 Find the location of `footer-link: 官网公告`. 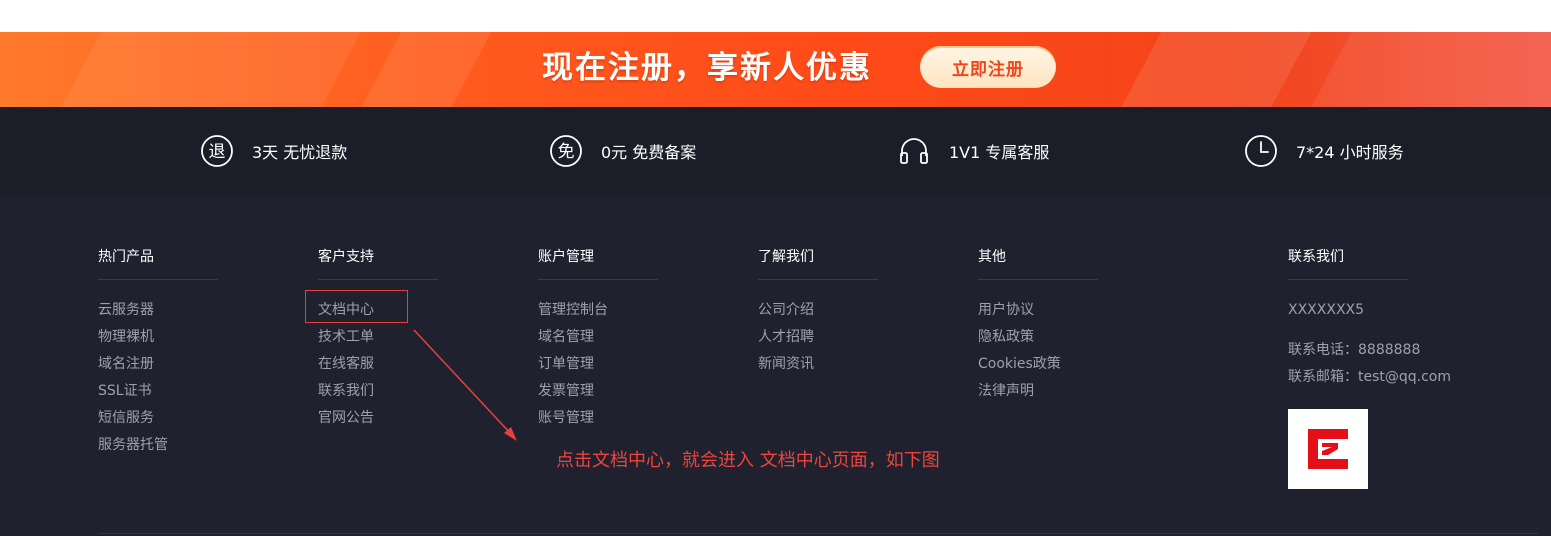

footer-link: 官网公告 is located at coordinates (418, 418).